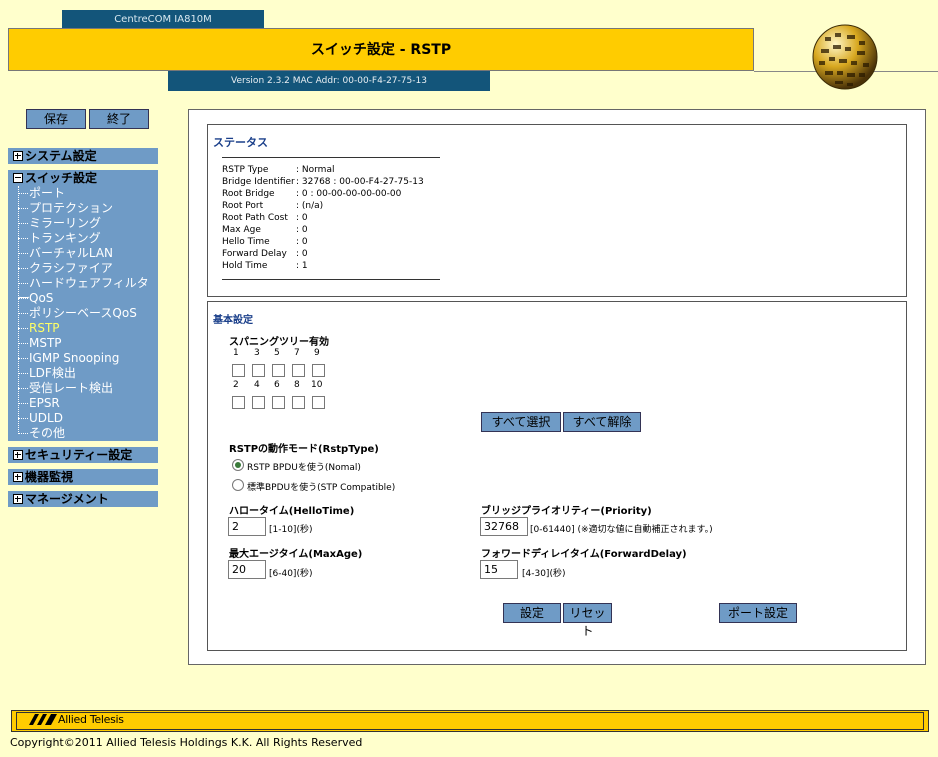 This screenshot has height=757, width=938. What do you see at coordinates (43, 719) in the screenshot?
I see `allied-telesis-logo-icon` at bounding box center [43, 719].